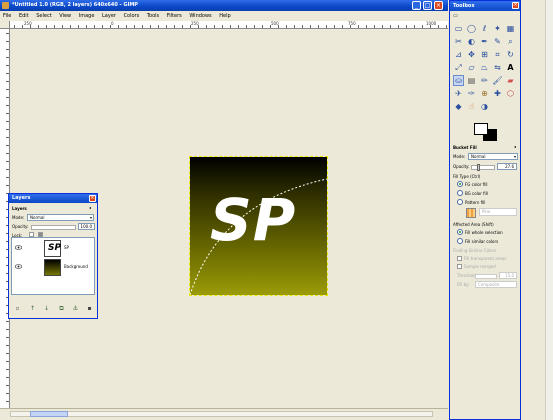  I want to click on toolbox-file-icon: ▭, so click(455, 16).